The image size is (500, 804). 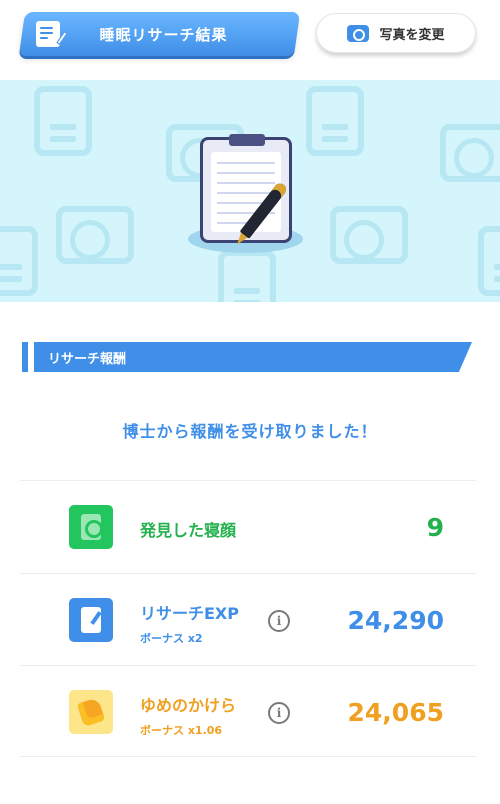 What do you see at coordinates (52, 34) in the screenshot?
I see `document-pen-icon` at bounding box center [52, 34].